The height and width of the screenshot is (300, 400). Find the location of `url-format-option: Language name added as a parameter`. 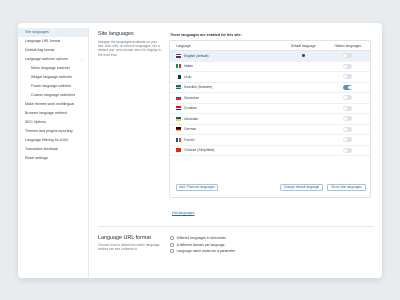

url-format-option: Language name added as a parameter is located at coordinates (202, 251).